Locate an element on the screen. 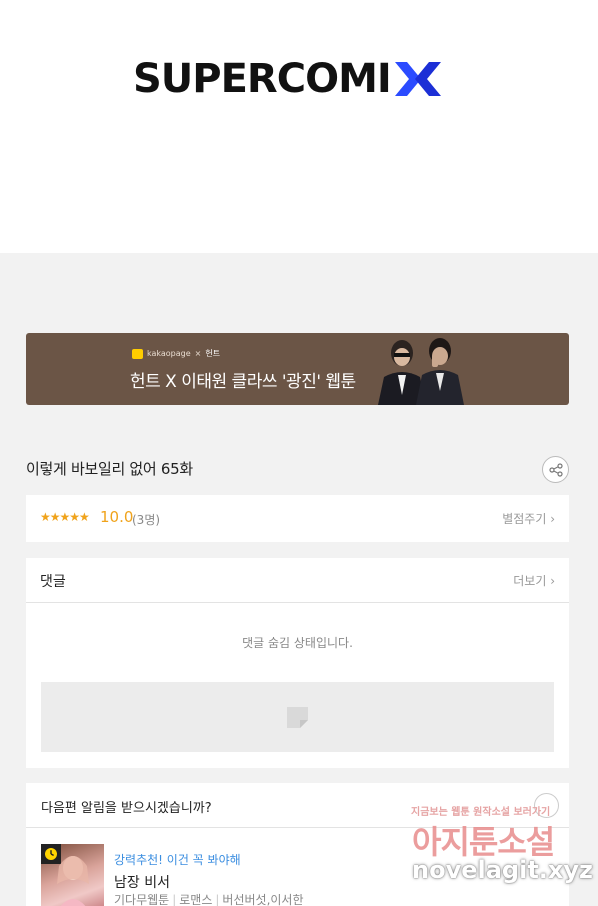 This screenshot has height=906, width=598. share-icon is located at coordinates (555, 469).